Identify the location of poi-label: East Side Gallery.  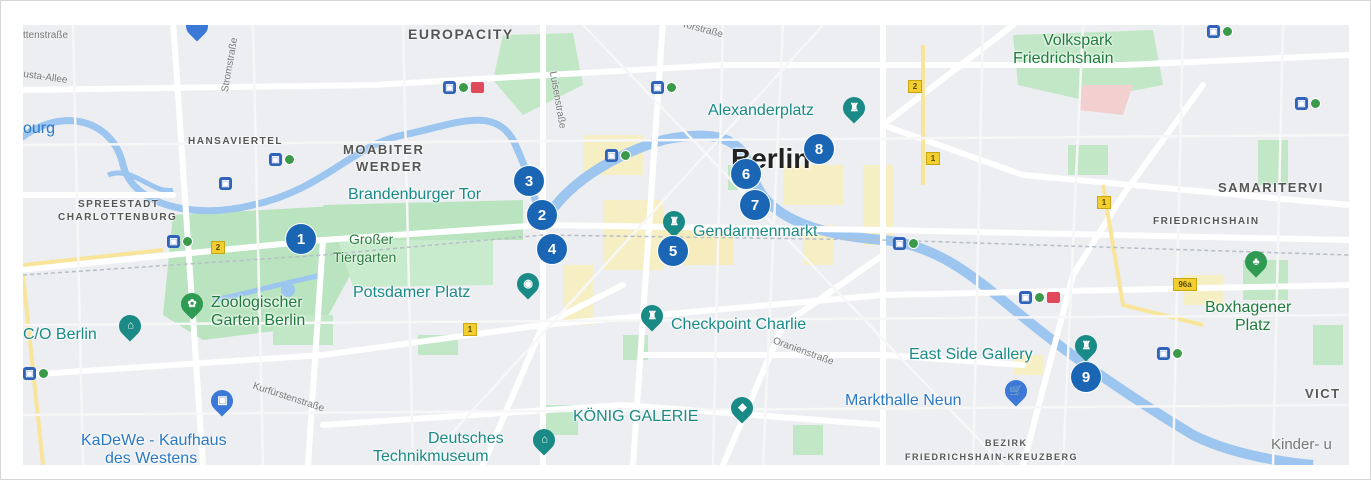
(971, 355).